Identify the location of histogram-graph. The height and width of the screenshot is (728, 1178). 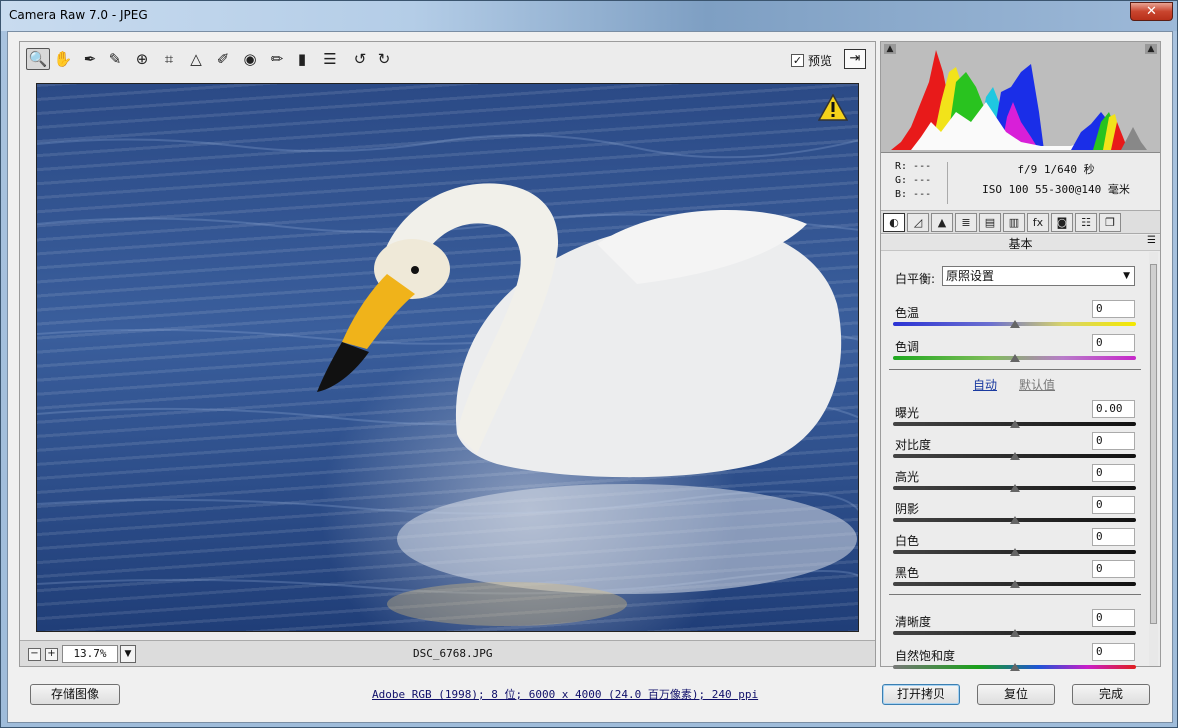
(1019, 100).